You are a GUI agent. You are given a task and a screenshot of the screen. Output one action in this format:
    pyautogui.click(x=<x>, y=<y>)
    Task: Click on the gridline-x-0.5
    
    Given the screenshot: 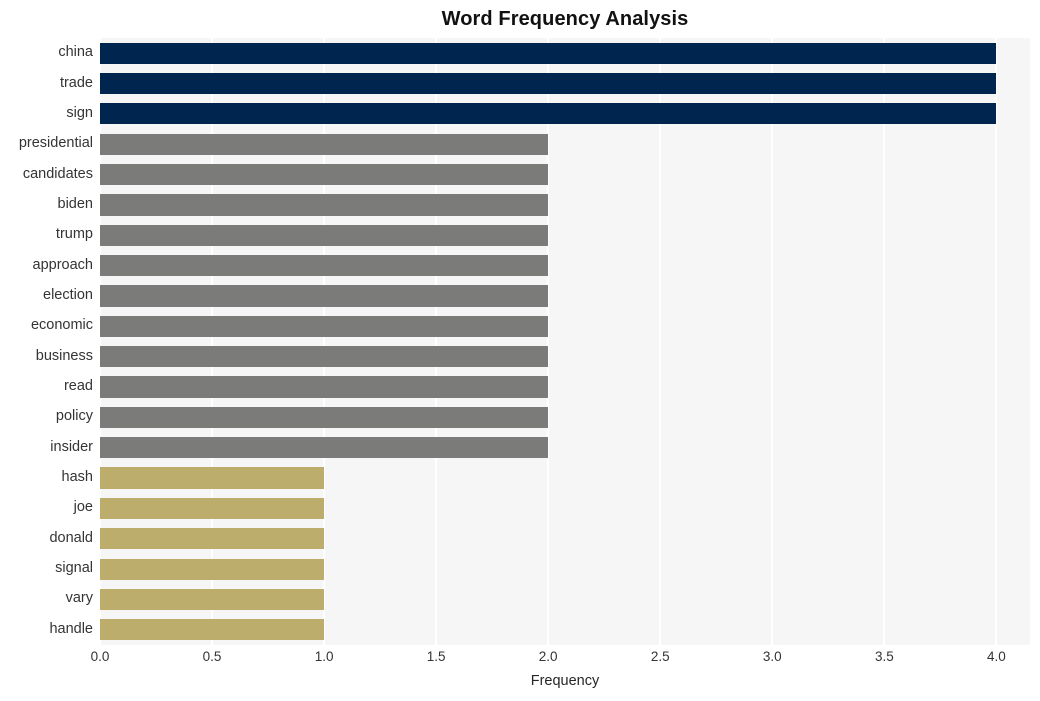 What is the action you would take?
    pyautogui.click(x=212, y=341)
    